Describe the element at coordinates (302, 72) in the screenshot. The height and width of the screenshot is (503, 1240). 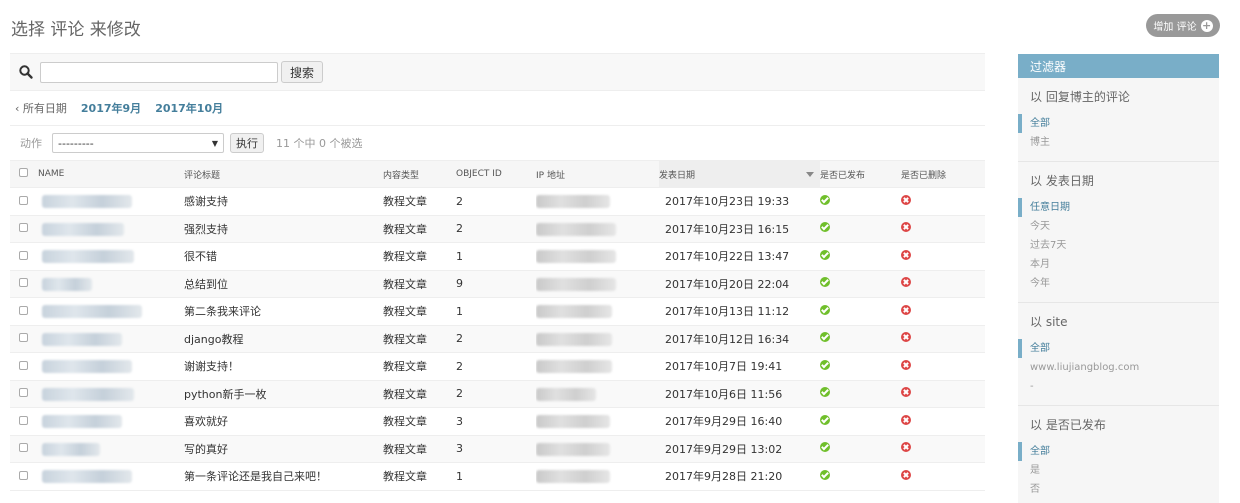
I see `search-button: 搜索` at that location.